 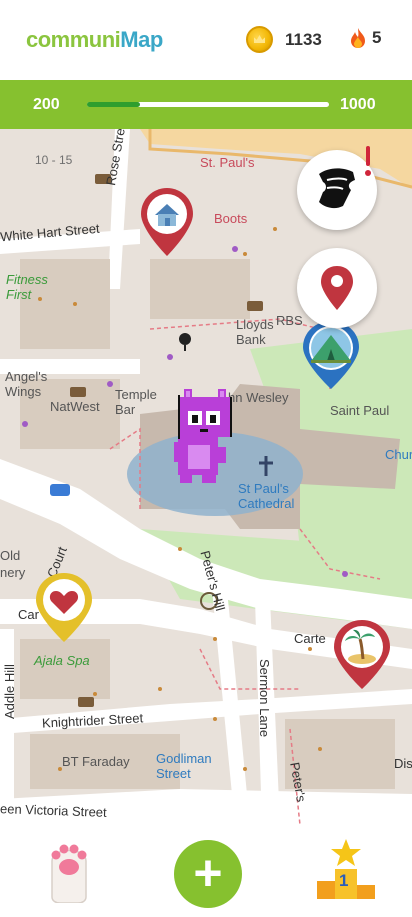 I want to click on player-avatar-cat, so click(x=205, y=437).